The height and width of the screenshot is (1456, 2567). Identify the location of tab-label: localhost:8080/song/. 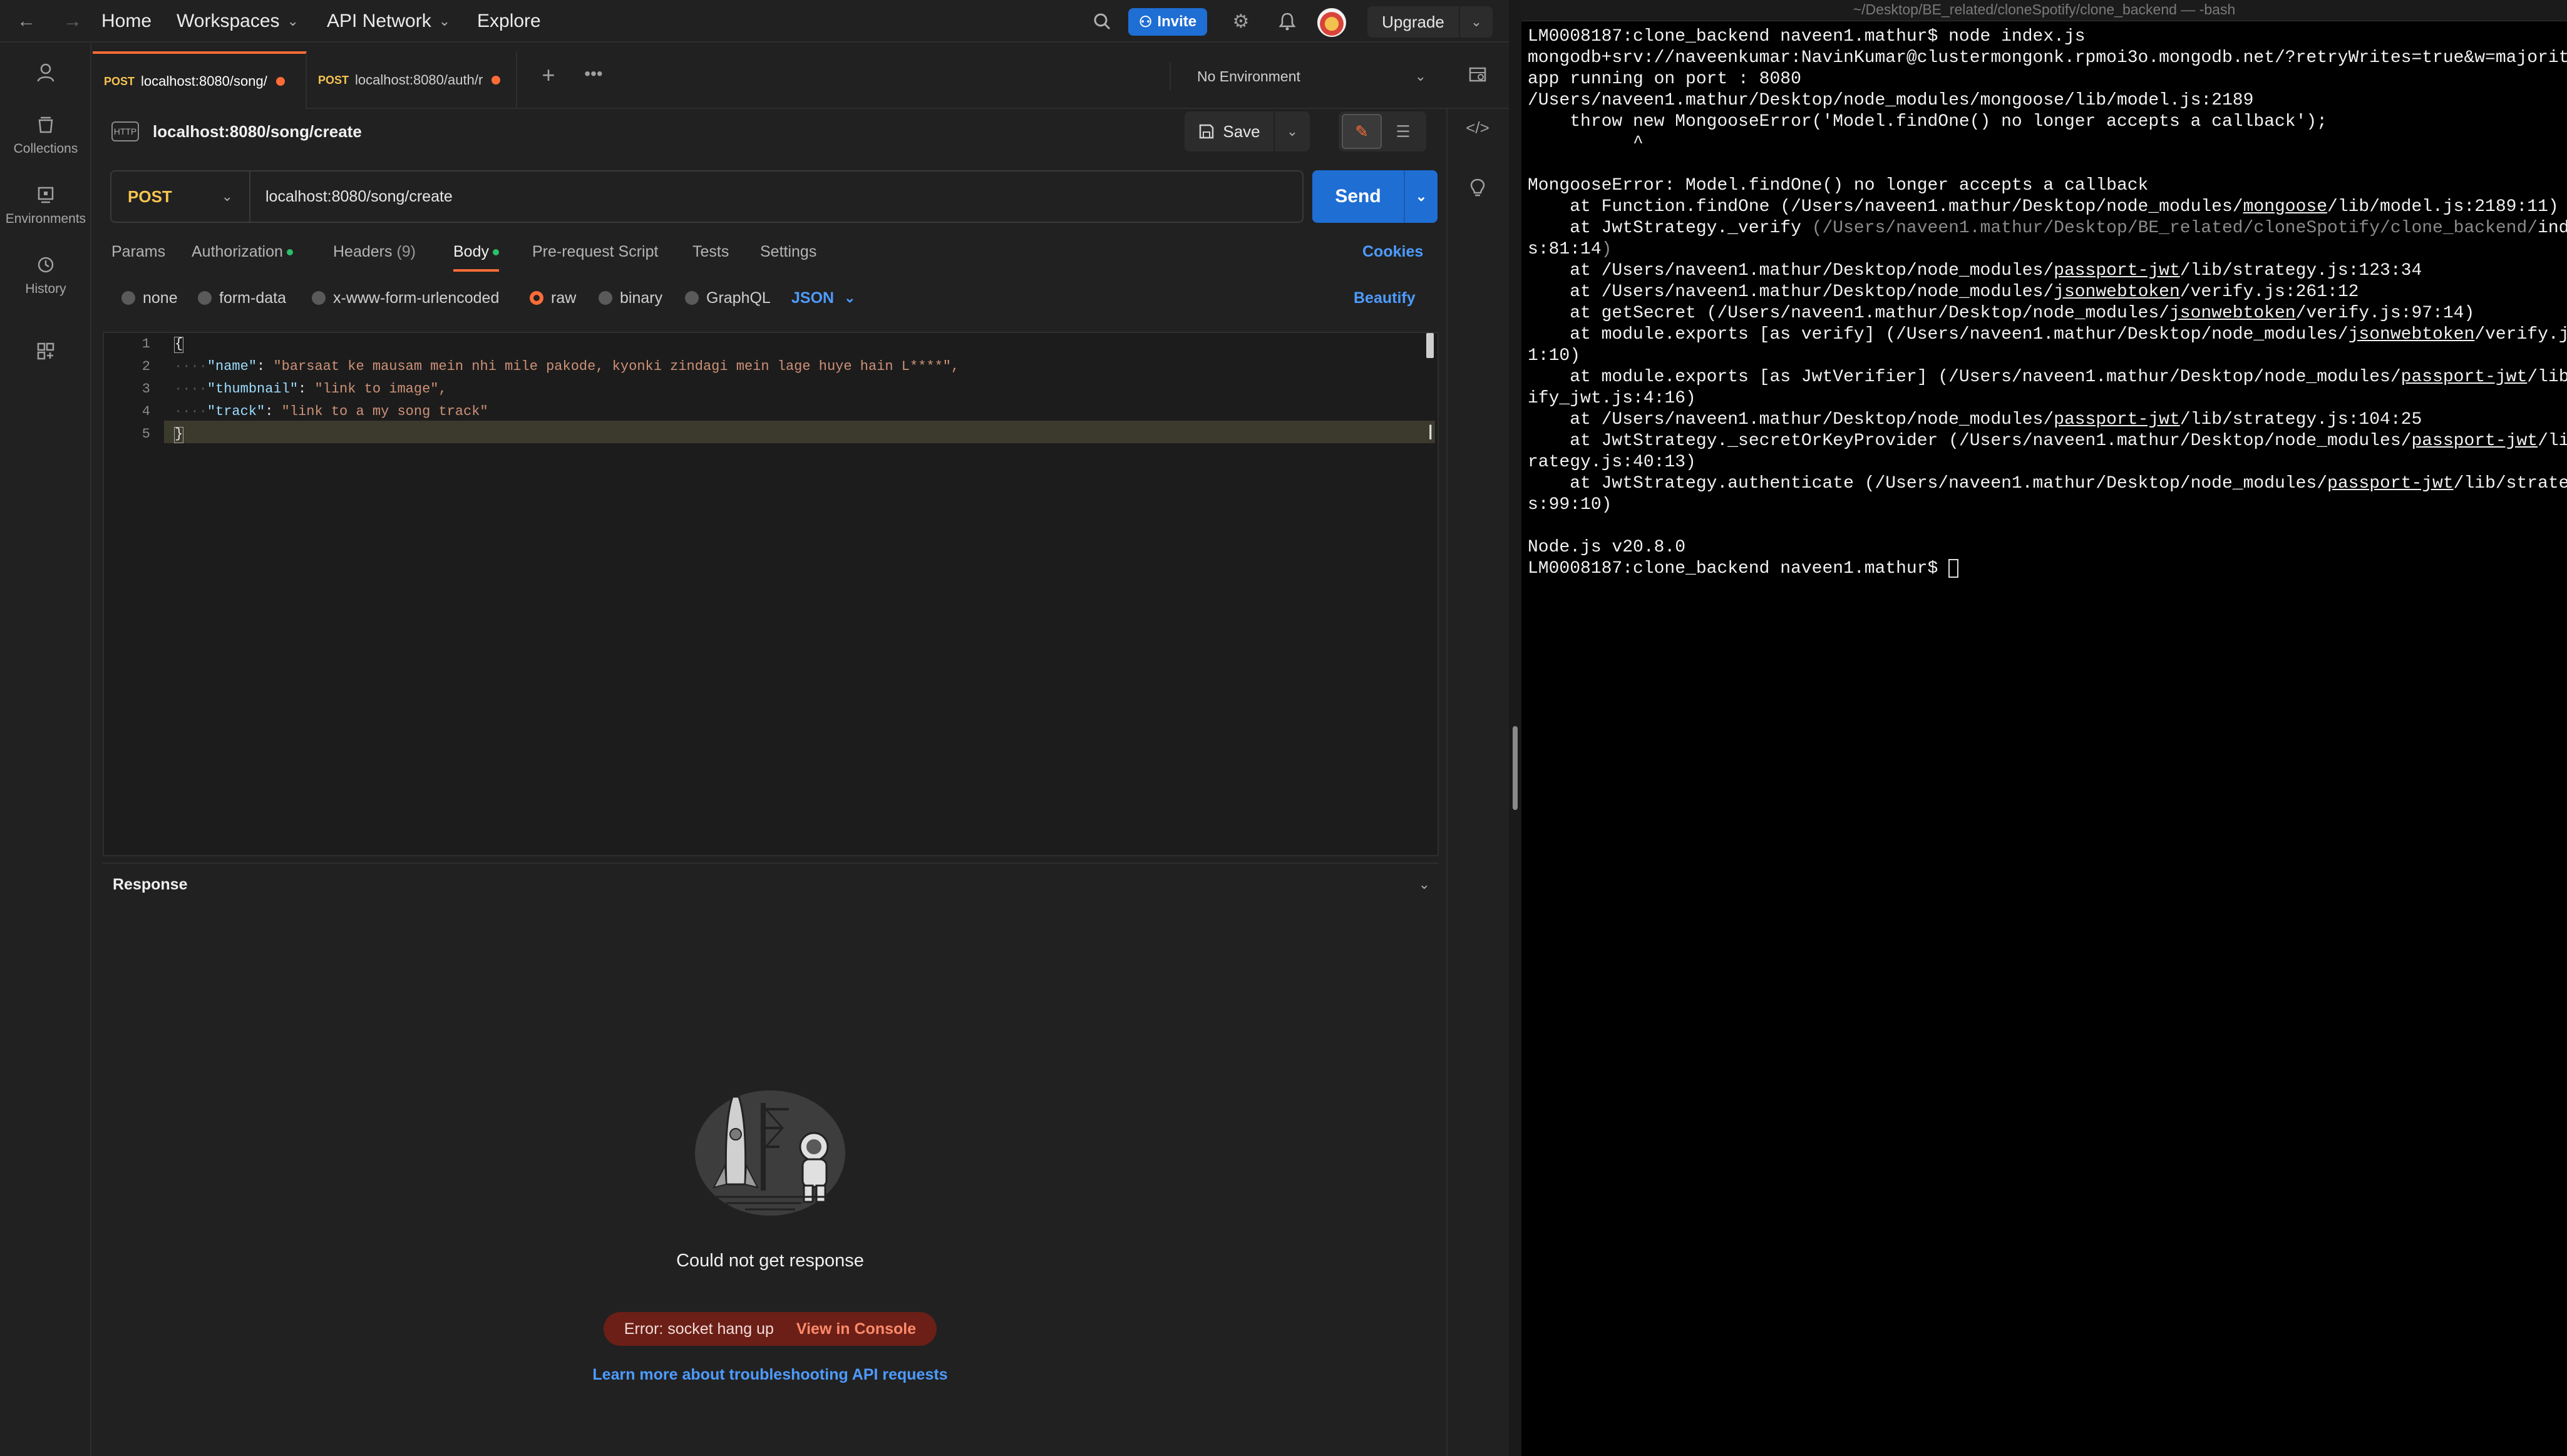
(204, 81).